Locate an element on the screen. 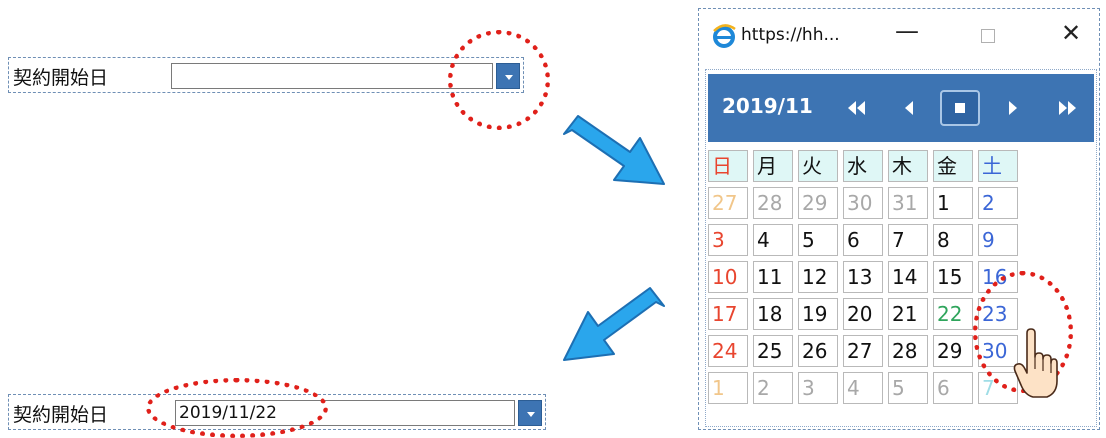 Image resolution: width=1106 pixels, height=438 pixels. calendar-day: 31 is located at coordinates (908, 203).